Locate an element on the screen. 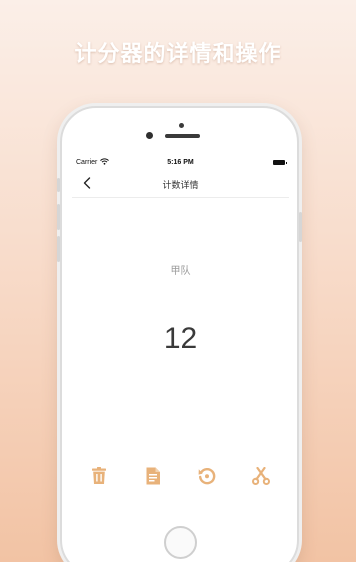  phone-volume-down is located at coordinates (58, 249).